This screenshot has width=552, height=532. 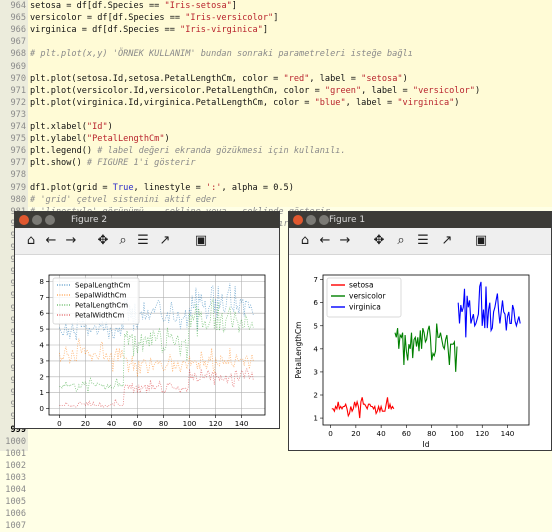 What do you see at coordinates (420, 220) in the screenshot?
I see `figure-1-titlebar: Figure 1` at bounding box center [420, 220].